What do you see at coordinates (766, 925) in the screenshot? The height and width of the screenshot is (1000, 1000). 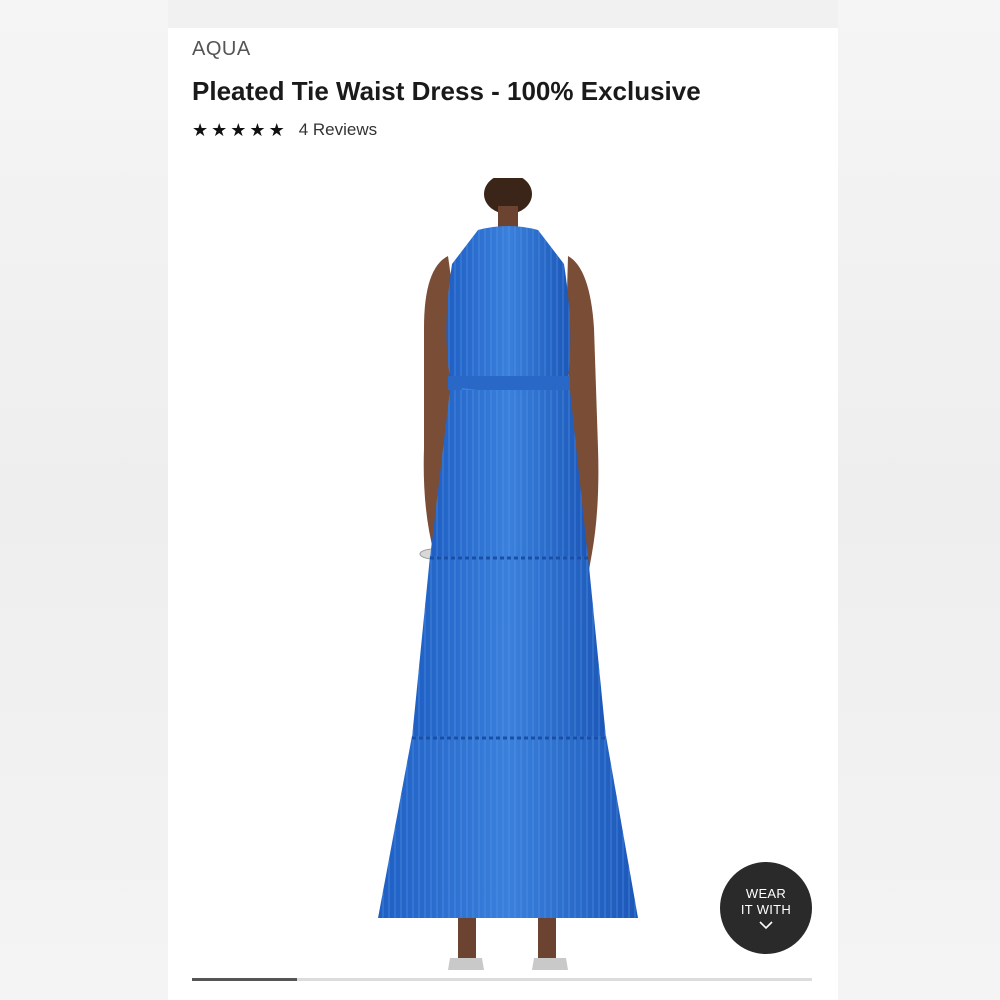 I see `chevron-down-icon` at bounding box center [766, 925].